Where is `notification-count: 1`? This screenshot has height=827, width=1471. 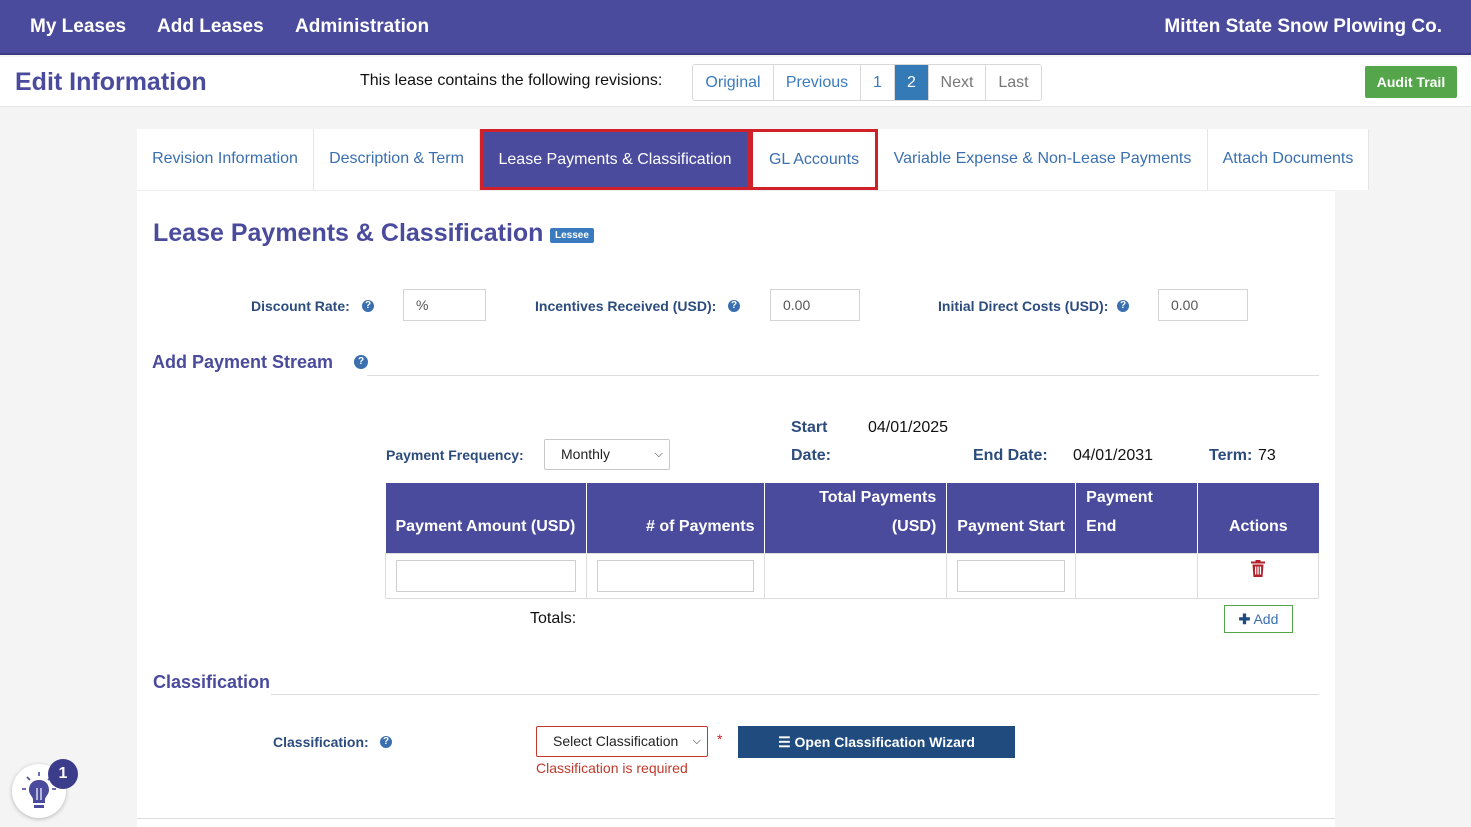
notification-count: 1 is located at coordinates (63, 774).